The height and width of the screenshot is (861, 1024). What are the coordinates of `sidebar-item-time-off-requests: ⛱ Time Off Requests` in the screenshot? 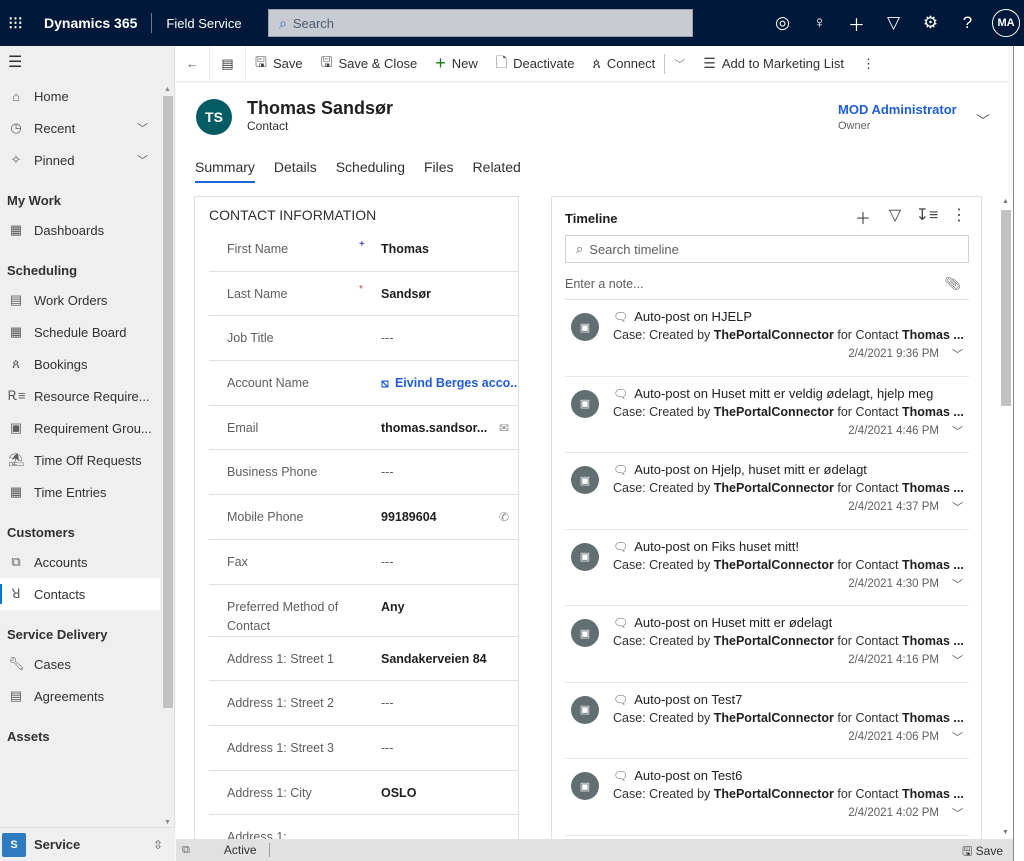 It's located at (80, 460).